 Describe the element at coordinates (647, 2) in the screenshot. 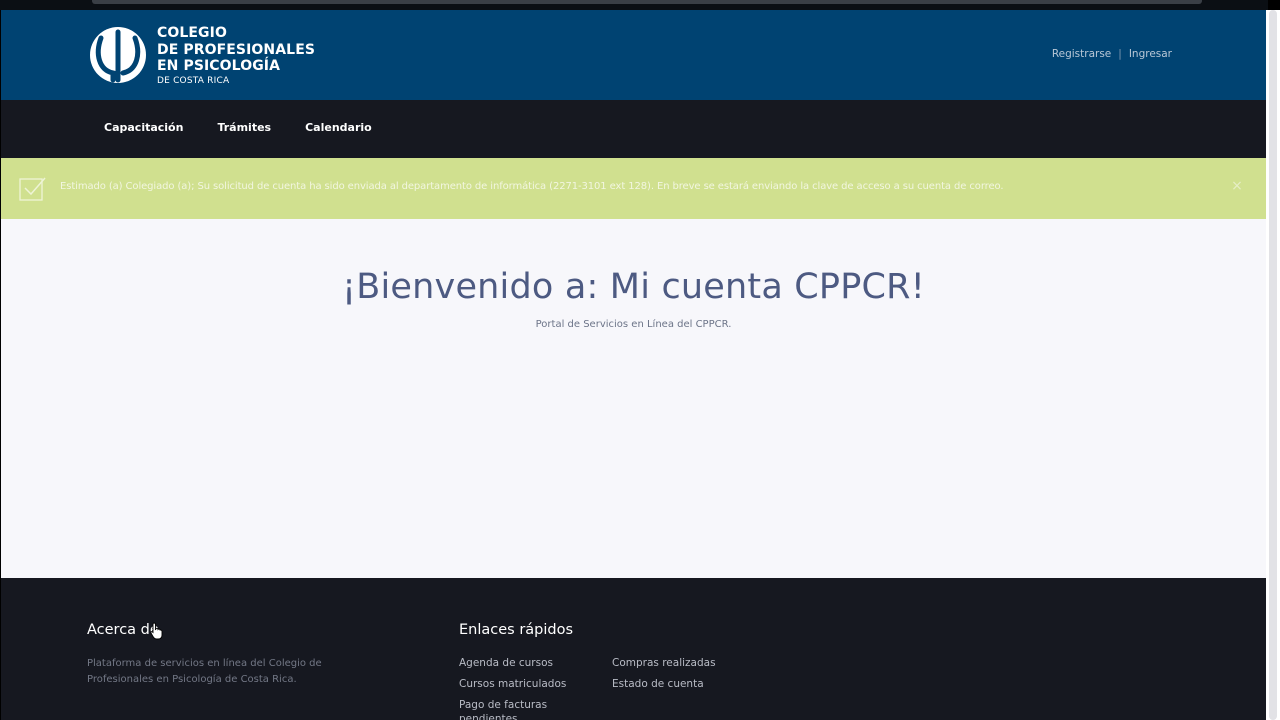

I see `browser-top-bar` at that location.